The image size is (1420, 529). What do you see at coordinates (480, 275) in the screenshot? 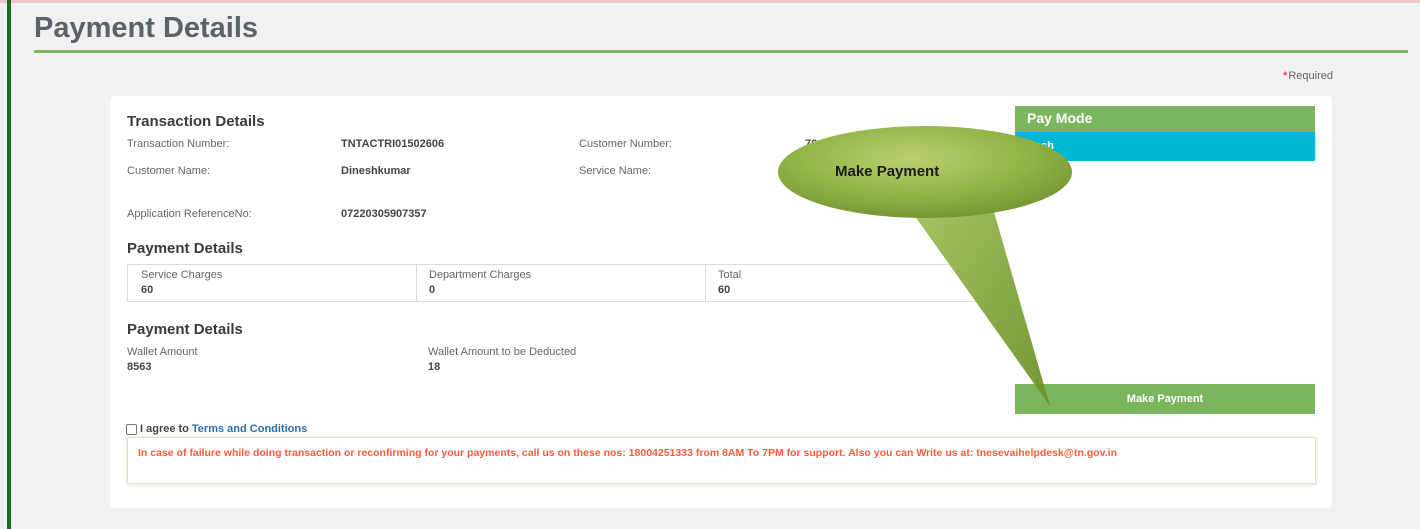
I see `department-charges-label: Department Charges` at bounding box center [480, 275].